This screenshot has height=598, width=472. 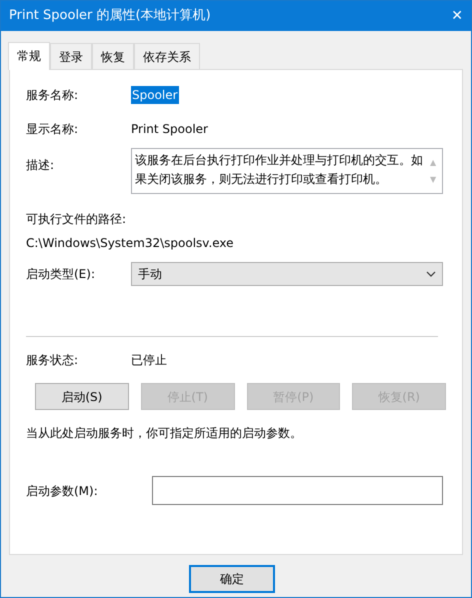 I want to click on tab: 依存关系, so click(x=167, y=56).